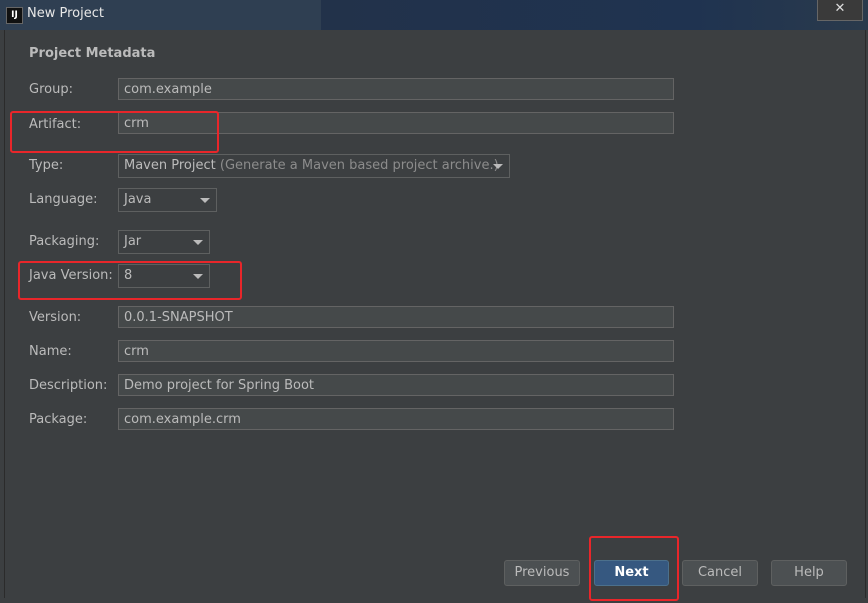 The image size is (868, 603). Describe the element at coordinates (631, 573) in the screenshot. I see `next-button: Next` at that location.